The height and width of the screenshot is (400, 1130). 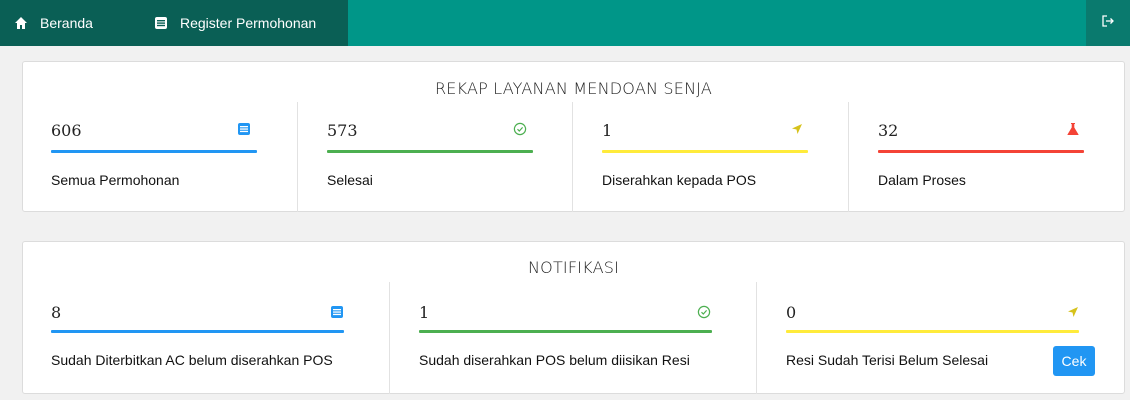 What do you see at coordinates (66, 23) in the screenshot?
I see `nav-home-label: Beranda` at bounding box center [66, 23].